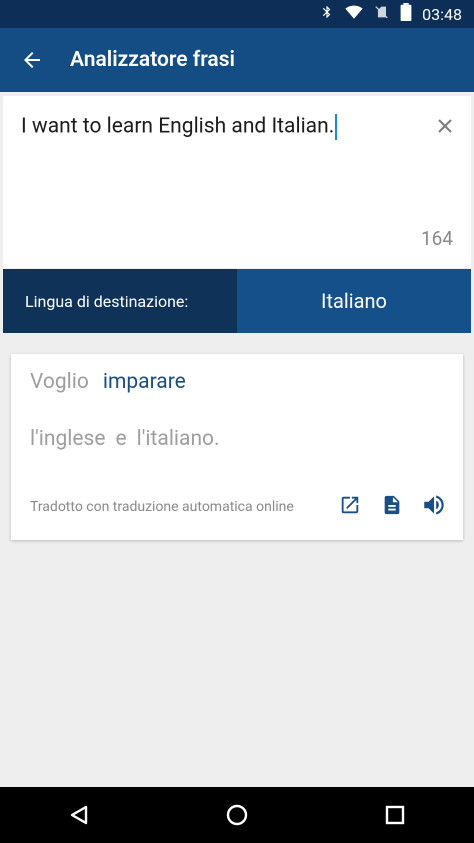 The width and height of the screenshot is (474, 843). I want to click on result-line: Voglio imparare, so click(108, 382).